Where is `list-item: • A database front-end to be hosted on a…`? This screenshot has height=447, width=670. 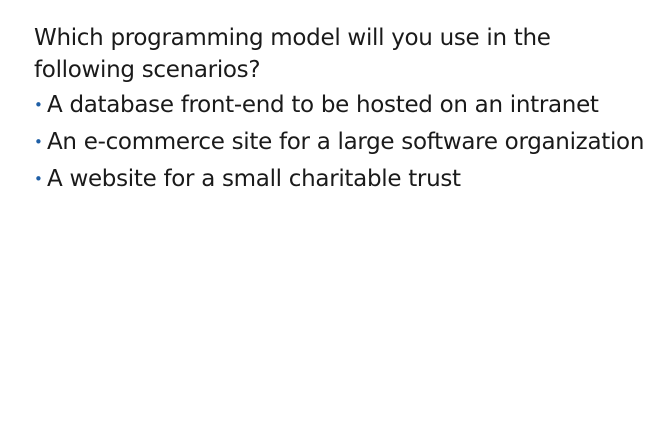 list-item: • A database front-end to be hosted on a… is located at coordinates (344, 105).